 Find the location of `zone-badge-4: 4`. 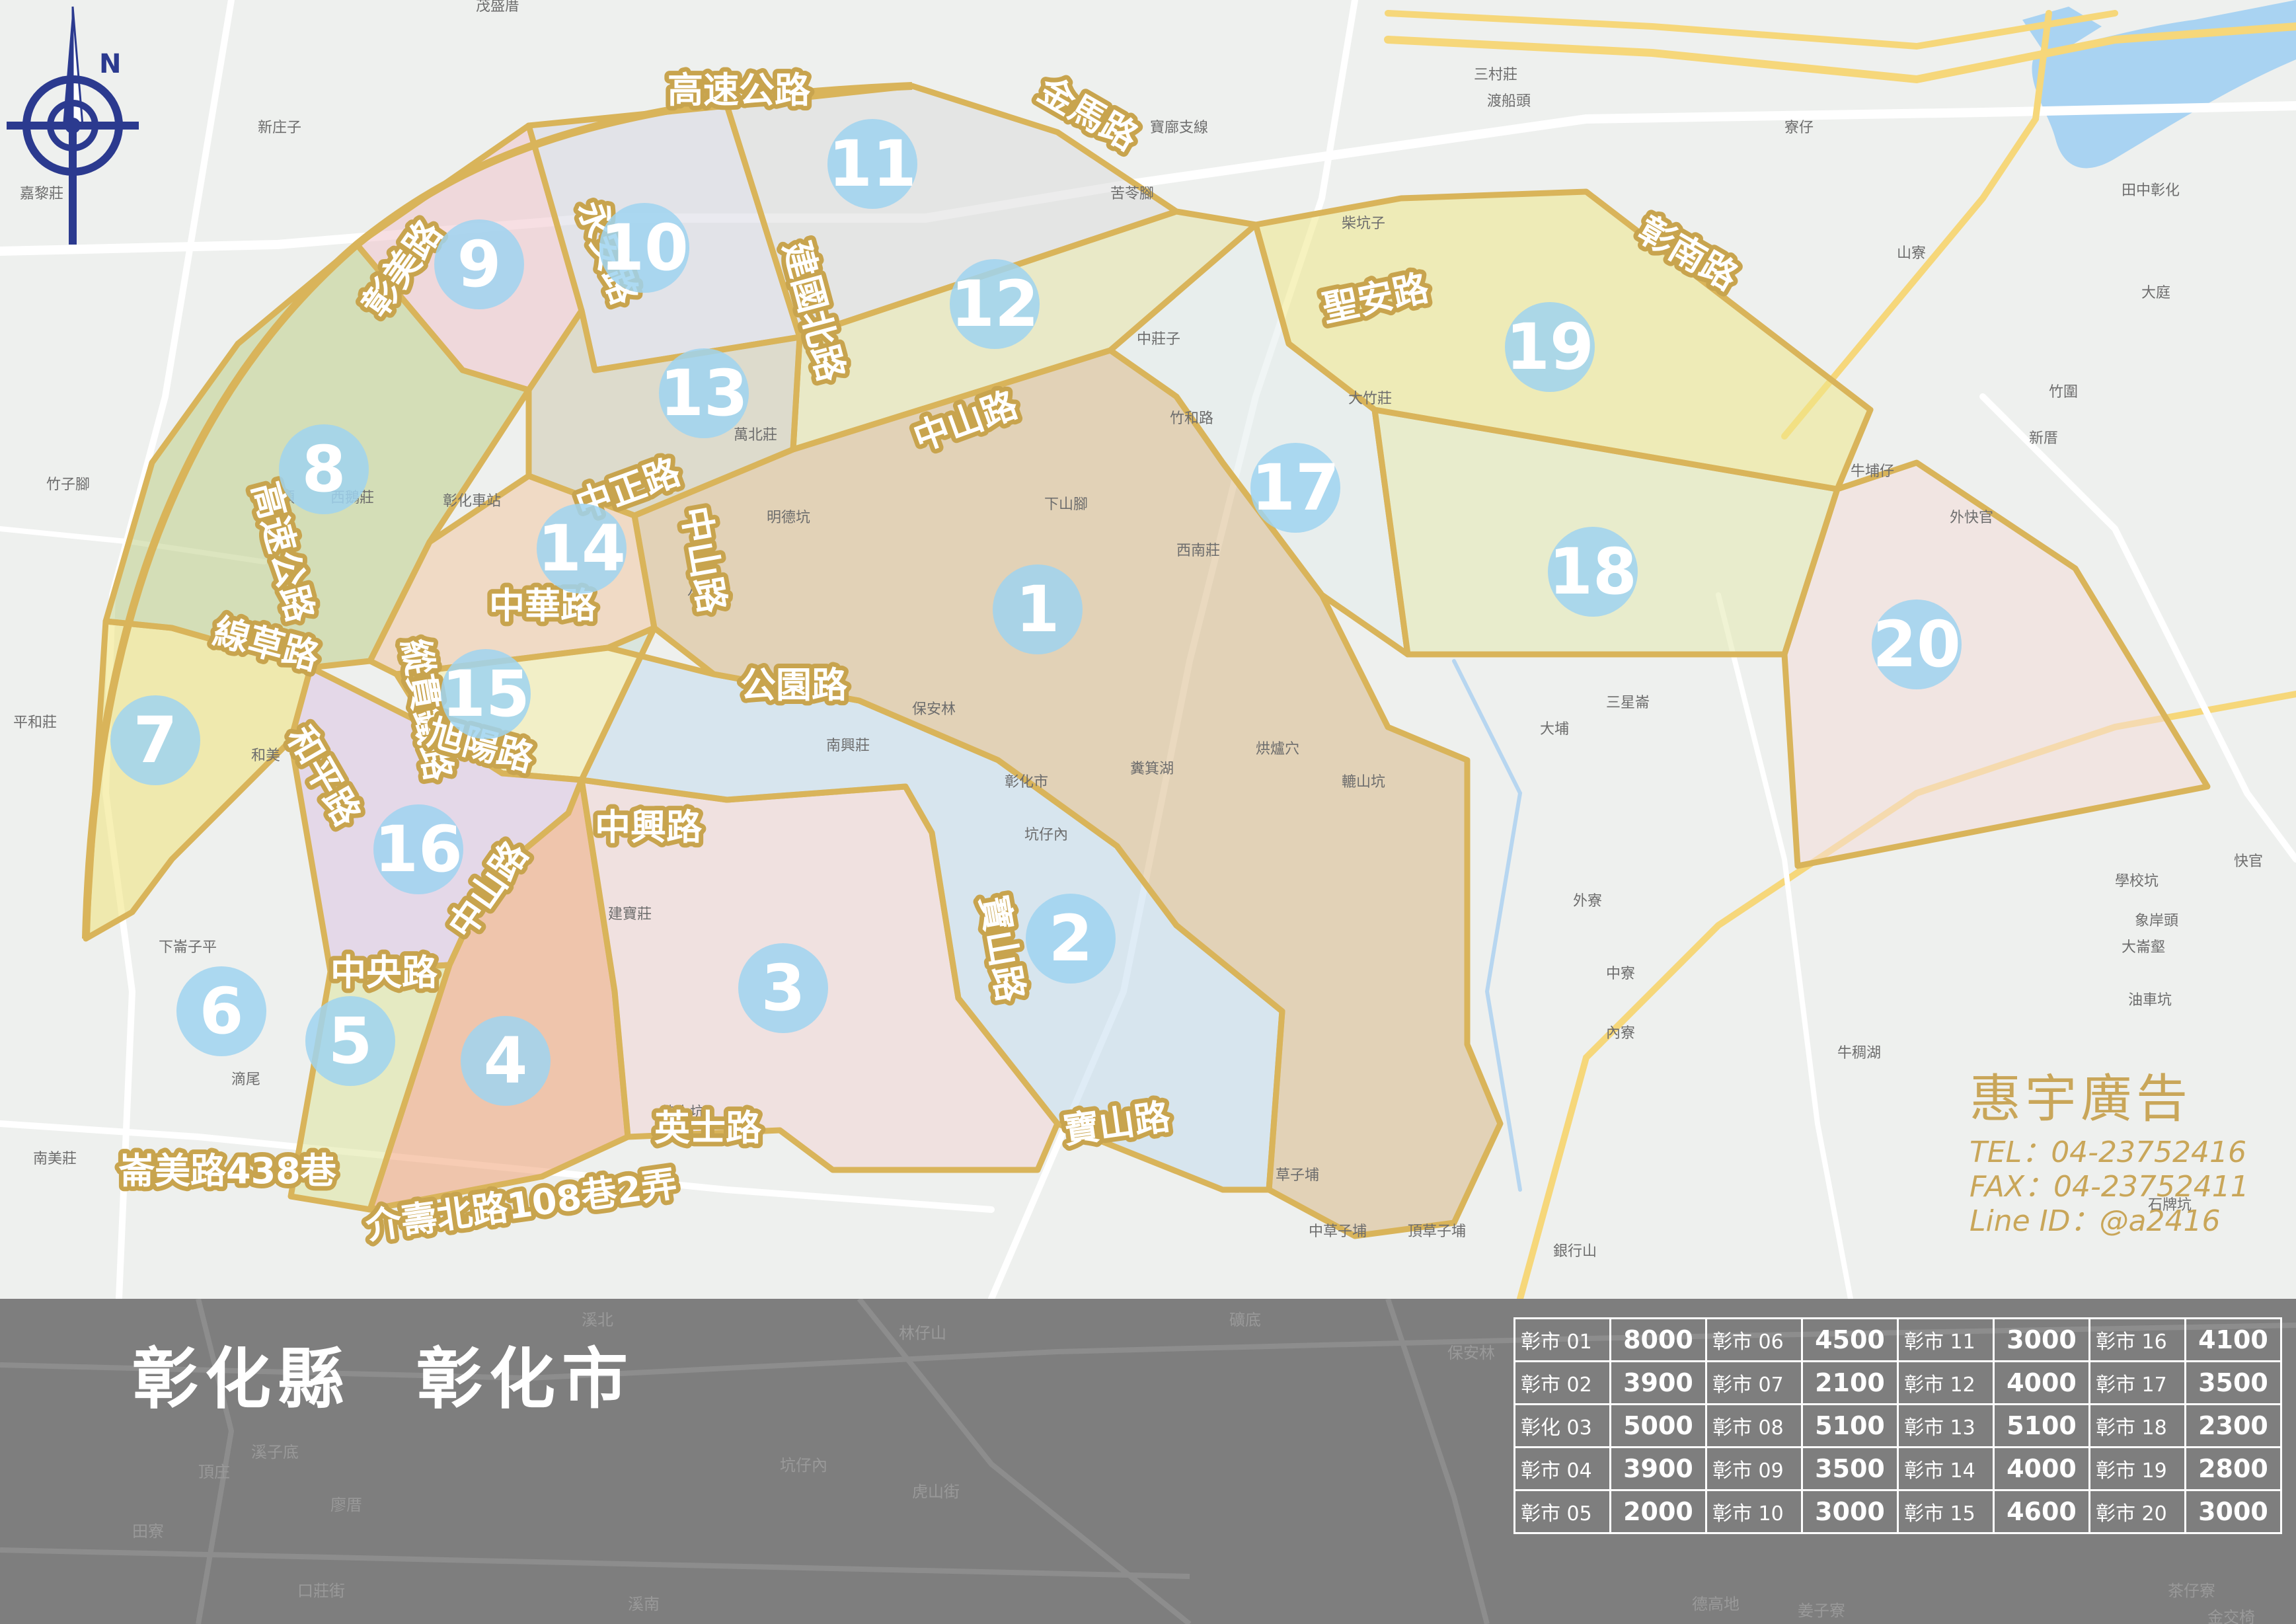

zone-badge-4: 4 is located at coordinates (506, 1061).